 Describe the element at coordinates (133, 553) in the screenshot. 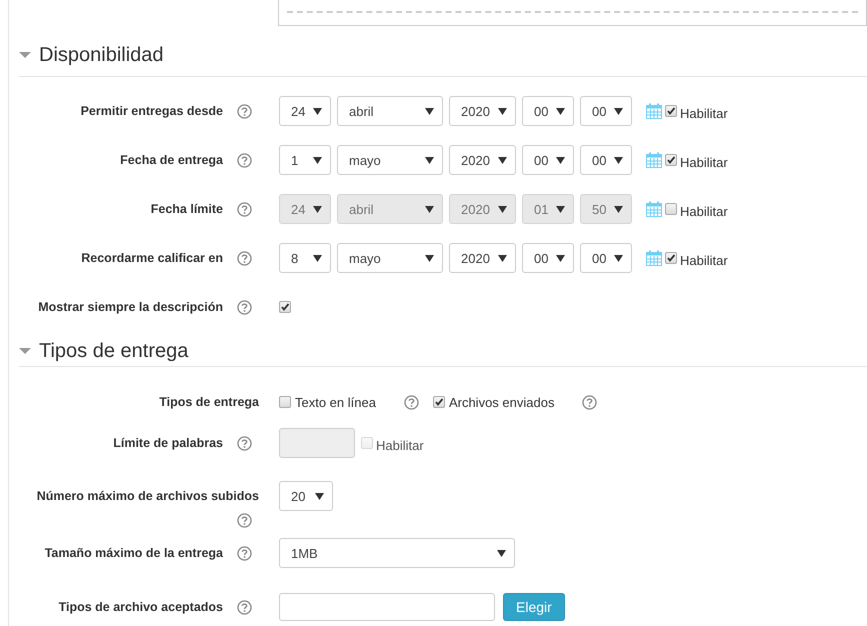

I see `field-label: Tamaño máximo de la entrega` at that location.